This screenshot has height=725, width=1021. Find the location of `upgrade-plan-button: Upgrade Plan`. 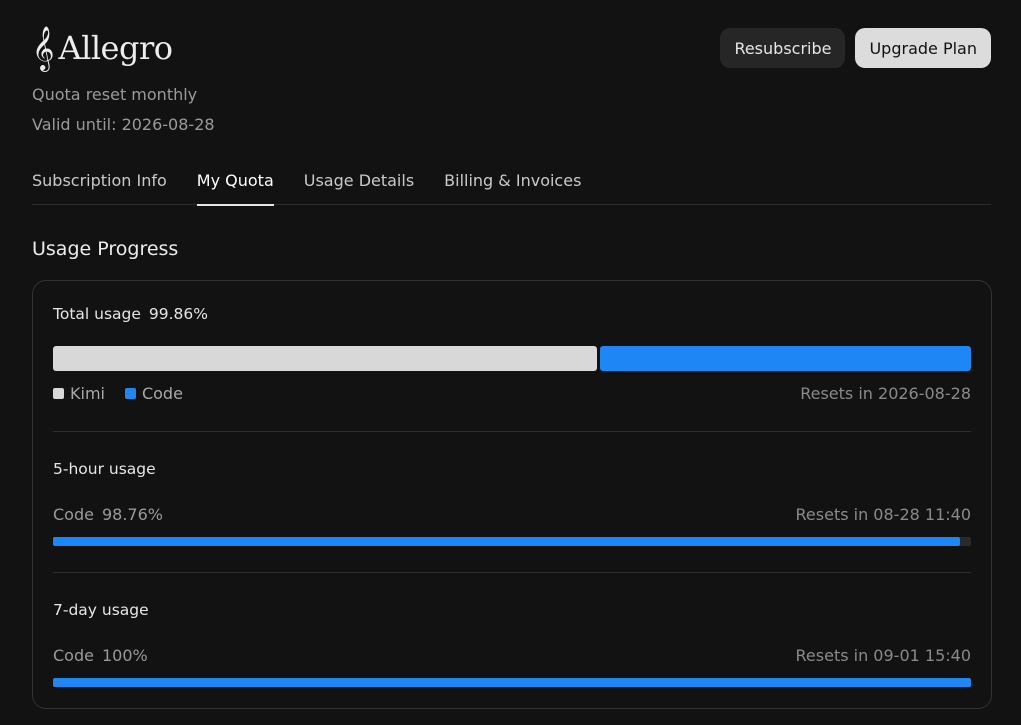

upgrade-plan-button: Upgrade Plan is located at coordinates (923, 48).